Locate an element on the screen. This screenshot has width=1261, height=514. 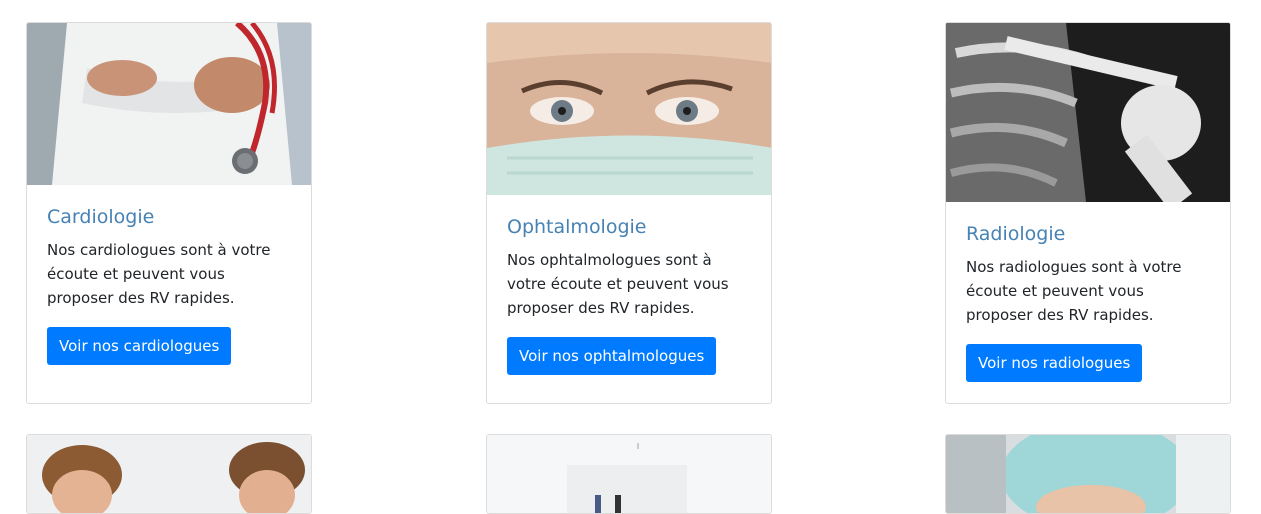
clinic-room-photo is located at coordinates (629, 474).